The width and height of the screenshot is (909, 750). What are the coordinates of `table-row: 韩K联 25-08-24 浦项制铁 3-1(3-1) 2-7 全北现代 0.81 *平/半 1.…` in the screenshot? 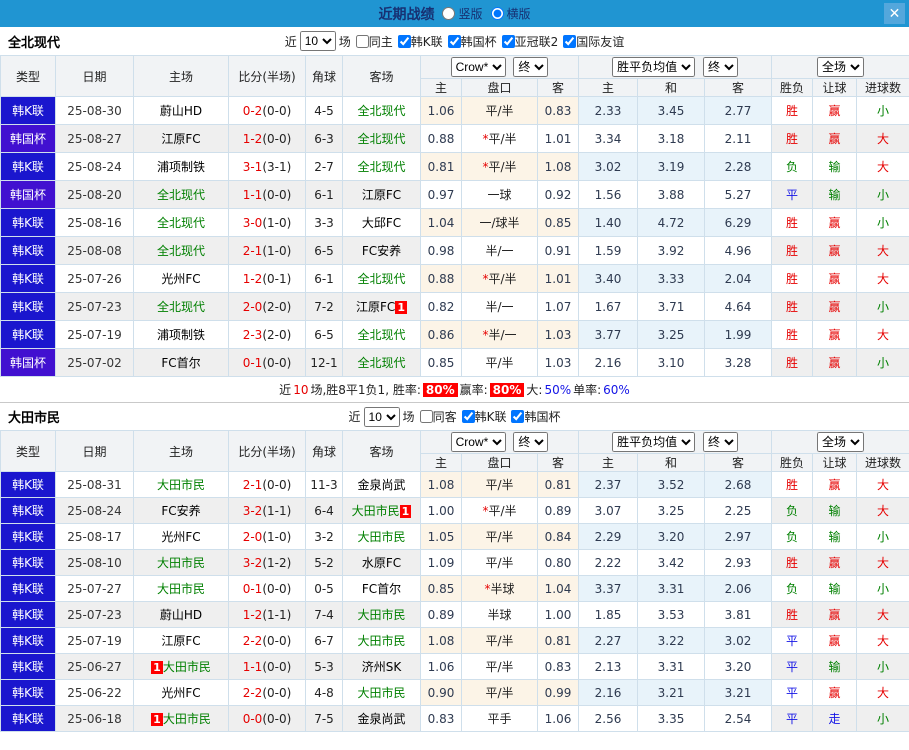 It's located at (454, 166).